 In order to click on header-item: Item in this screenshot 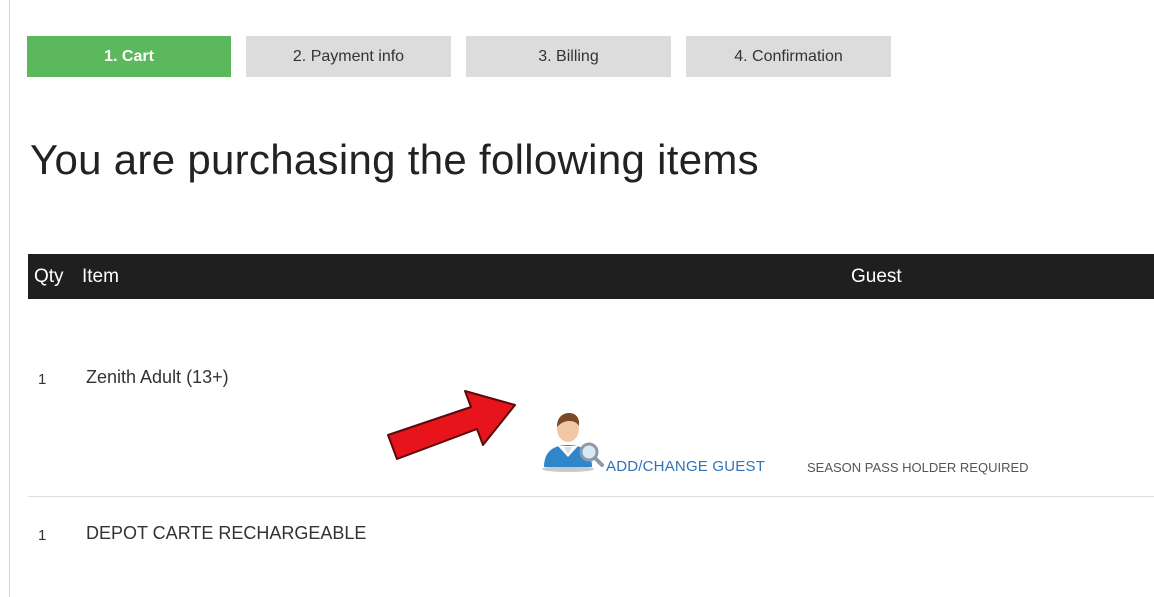, I will do `click(100, 276)`.